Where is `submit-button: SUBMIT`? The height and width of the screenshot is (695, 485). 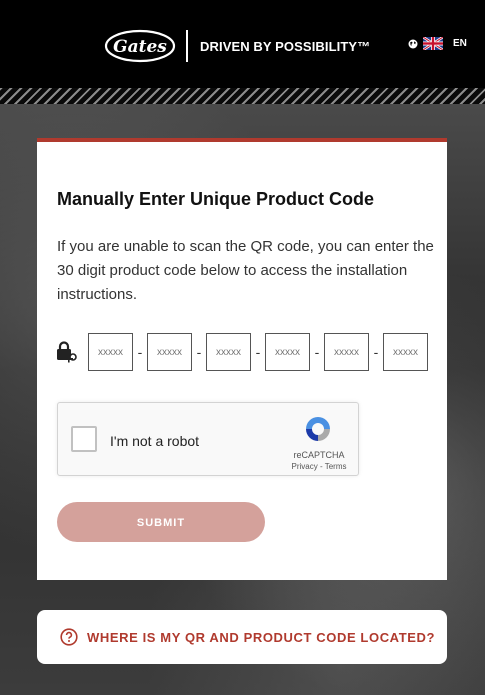 submit-button: SUBMIT is located at coordinates (161, 522).